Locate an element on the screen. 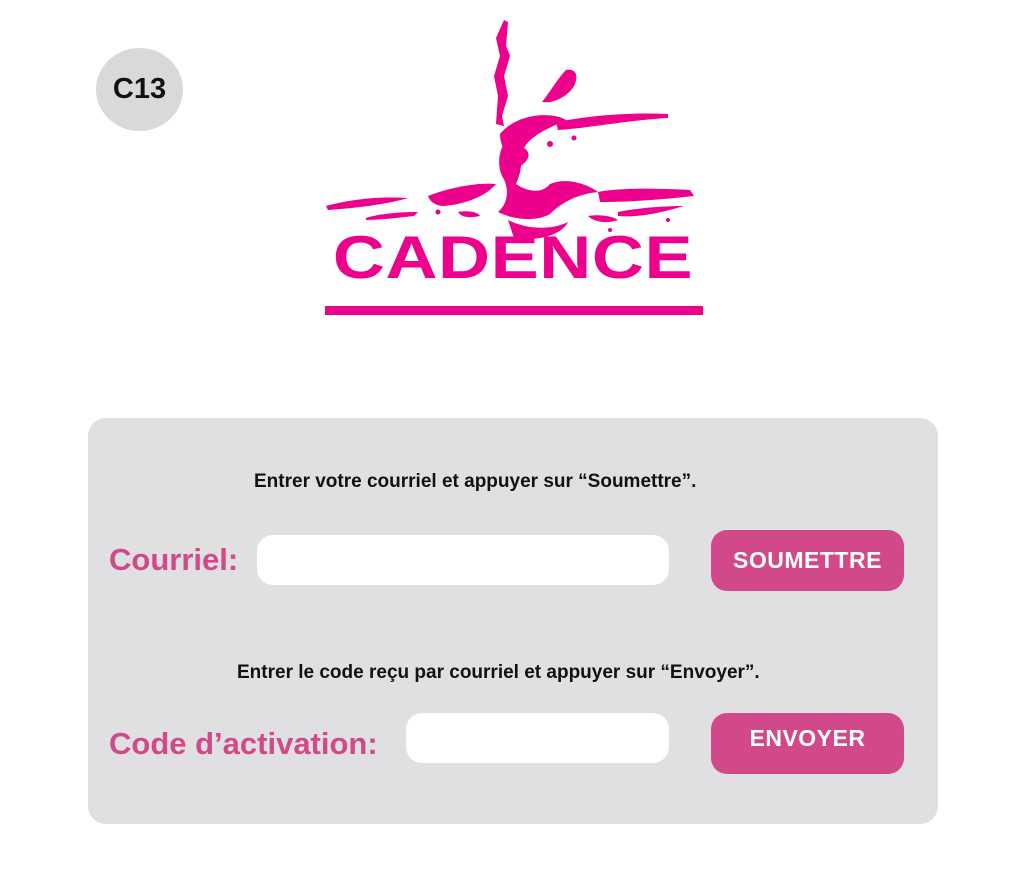 The width and height of the screenshot is (1025, 873). logo-underline is located at coordinates (514, 310).